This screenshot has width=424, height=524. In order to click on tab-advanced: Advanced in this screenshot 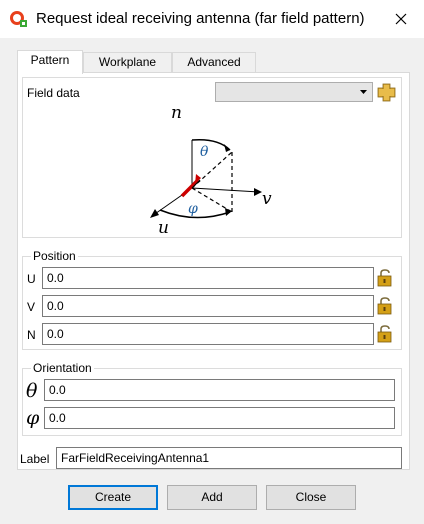, I will do `click(214, 62)`.